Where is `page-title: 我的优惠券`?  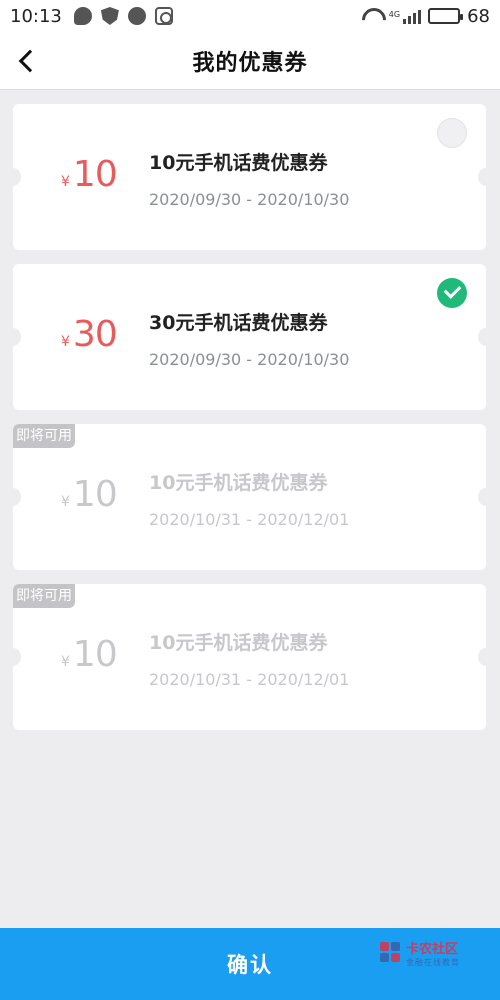
page-title: 我的优惠券 is located at coordinates (250, 63).